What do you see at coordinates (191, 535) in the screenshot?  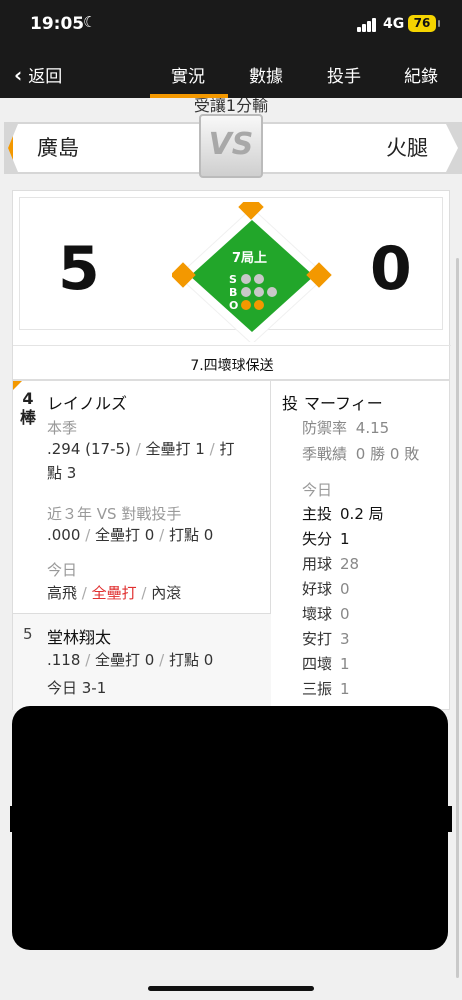 I see `vs-rbi: 打點 0` at bounding box center [191, 535].